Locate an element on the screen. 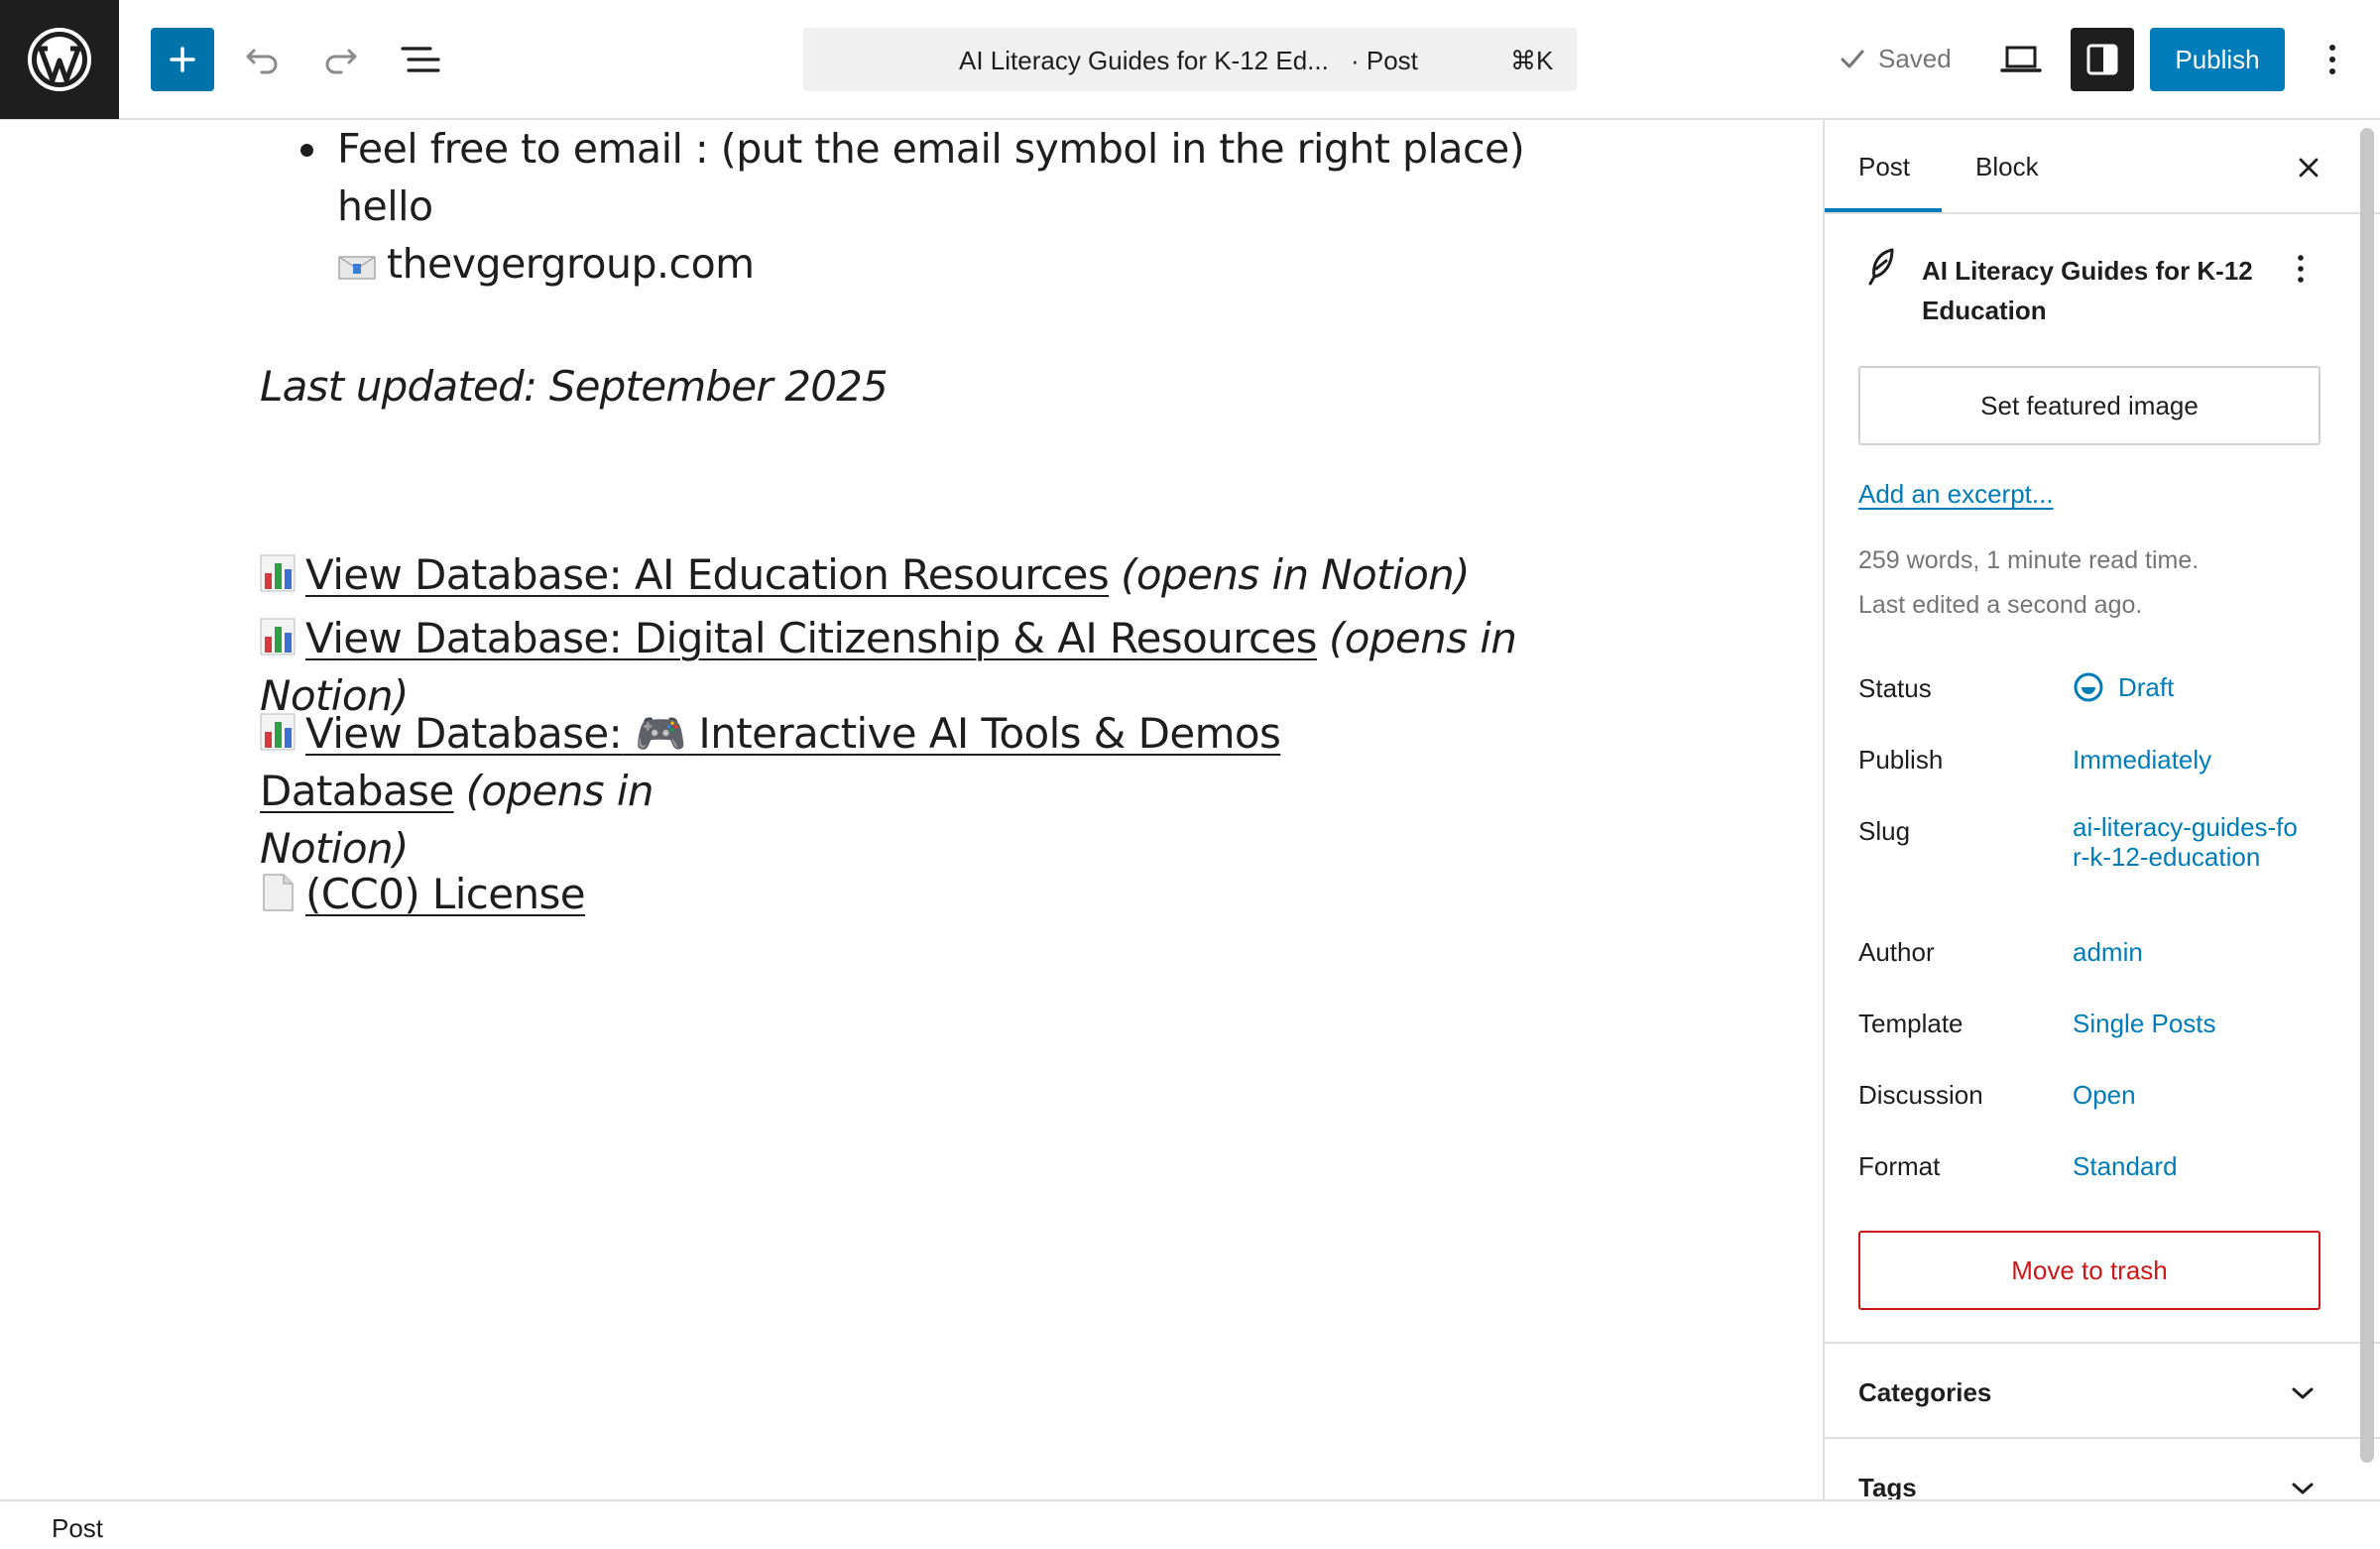 The height and width of the screenshot is (1549, 2380). author-label: Author is located at coordinates (1896, 952).